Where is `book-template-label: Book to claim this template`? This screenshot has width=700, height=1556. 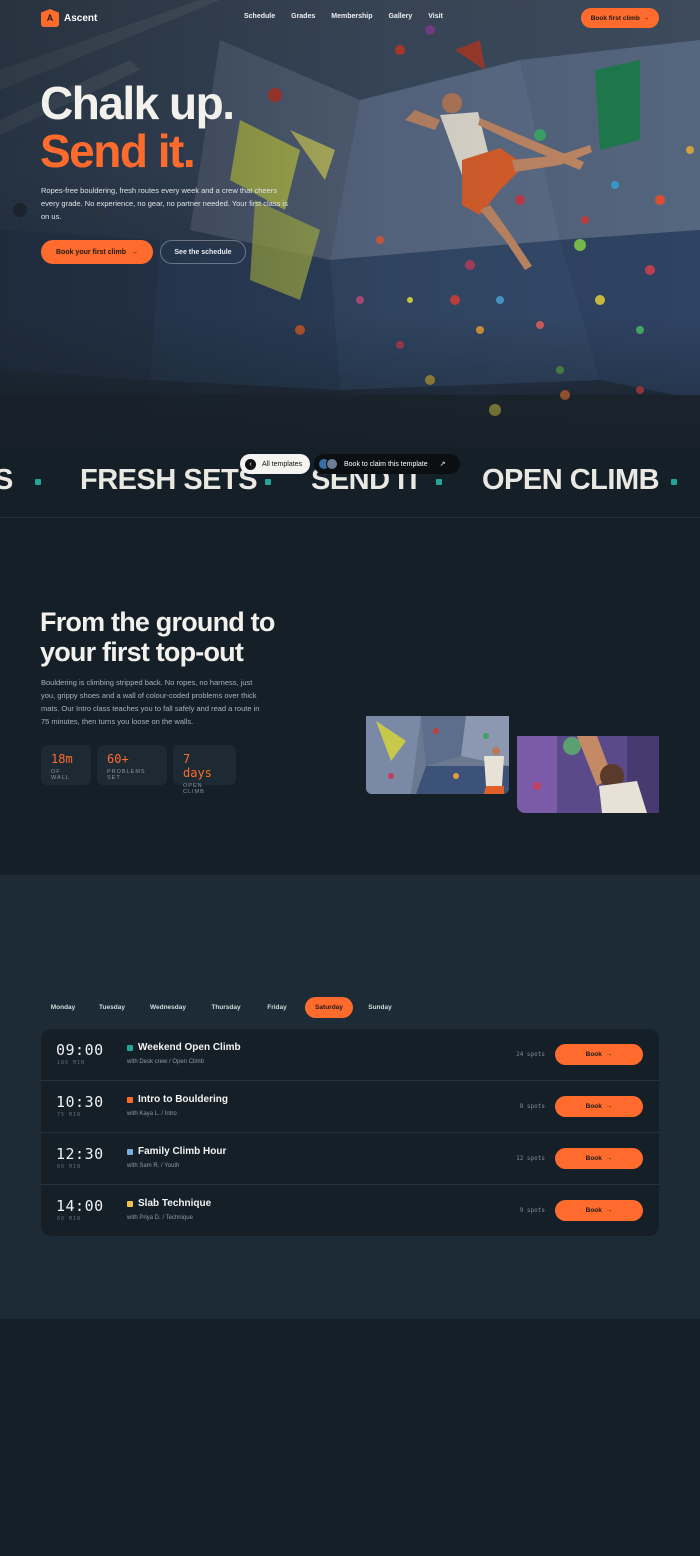
book-template-label: Book to claim this template is located at coordinates (386, 464).